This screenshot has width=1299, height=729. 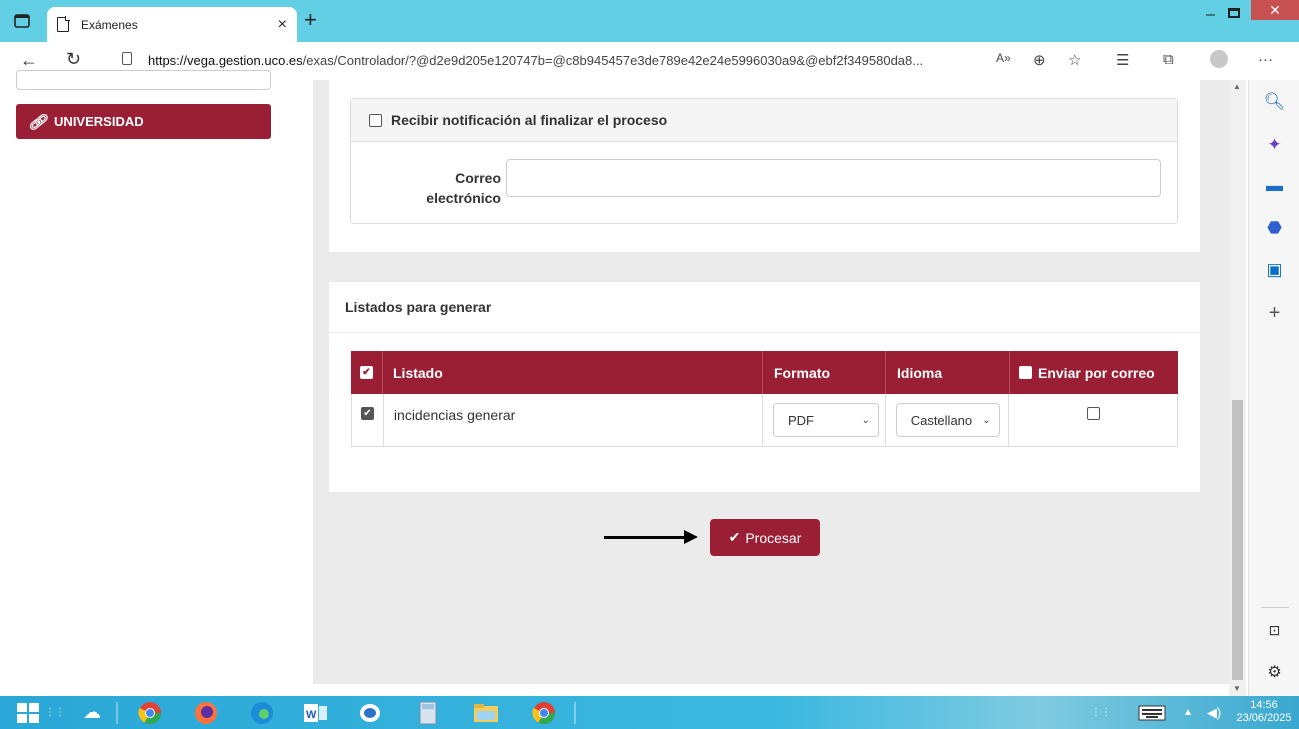 What do you see at coordinates (1274, 672) in the screenshot?
I see `gear-icon: ⚙` at bounding box center [1274, 672].